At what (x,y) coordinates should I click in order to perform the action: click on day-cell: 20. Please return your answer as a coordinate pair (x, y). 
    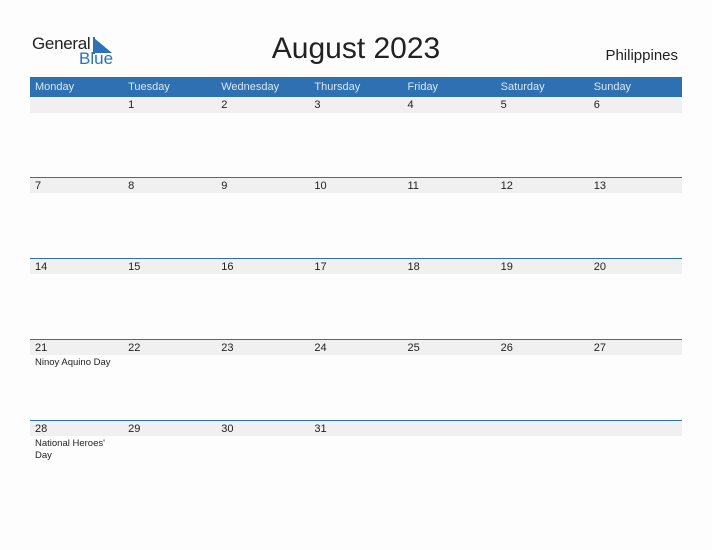
    Looking at the image, I should click on (635, 266).